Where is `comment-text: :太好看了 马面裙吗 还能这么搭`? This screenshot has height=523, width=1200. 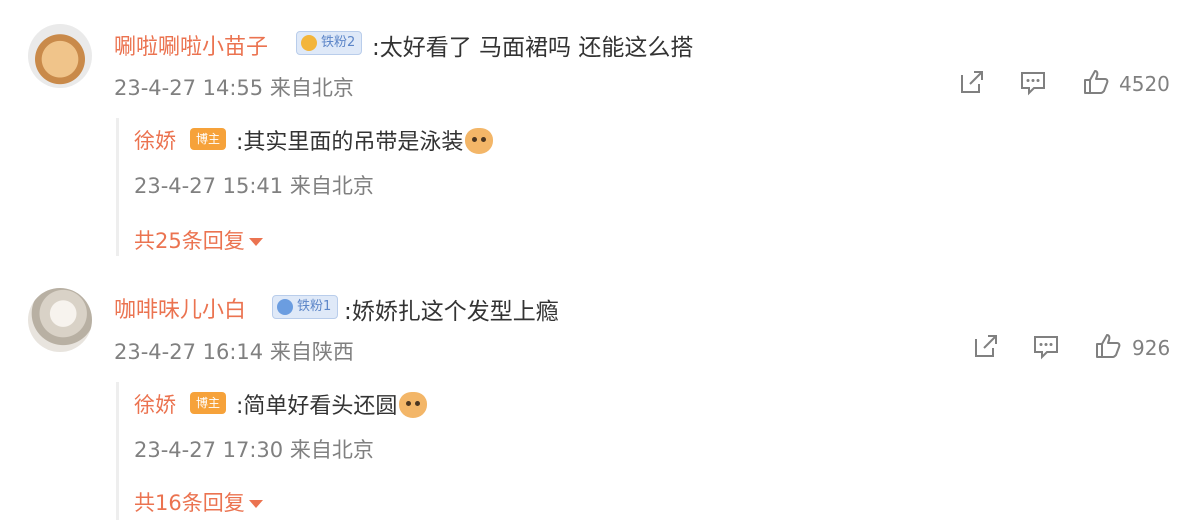
comment-text: :太好看了 马面裙吗 还能这么搭 is located at coordinates (533, 48).